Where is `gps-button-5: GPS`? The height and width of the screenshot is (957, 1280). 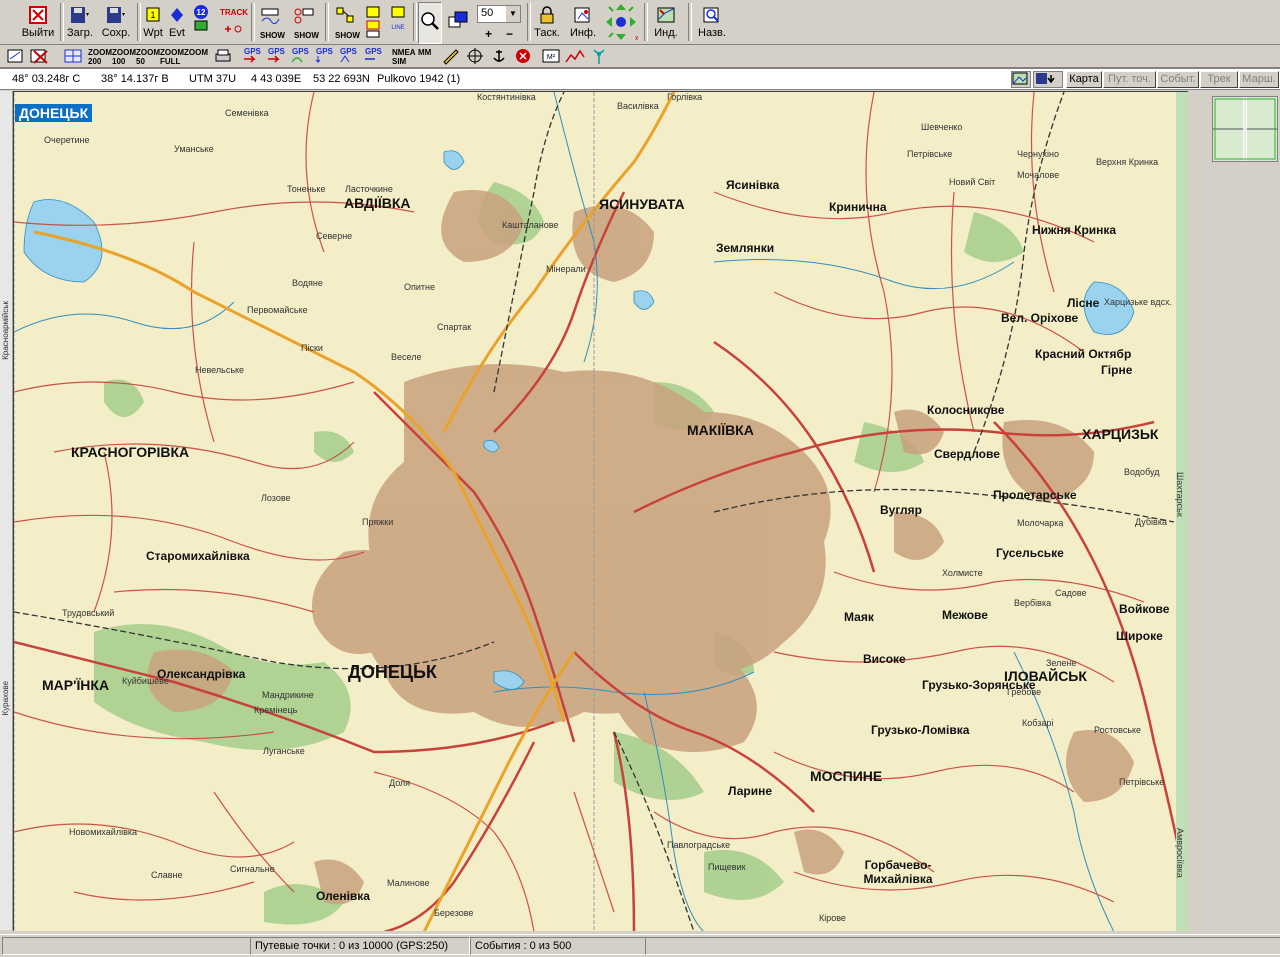
gps-button-5: GPS is located at coordinates (349, 56).